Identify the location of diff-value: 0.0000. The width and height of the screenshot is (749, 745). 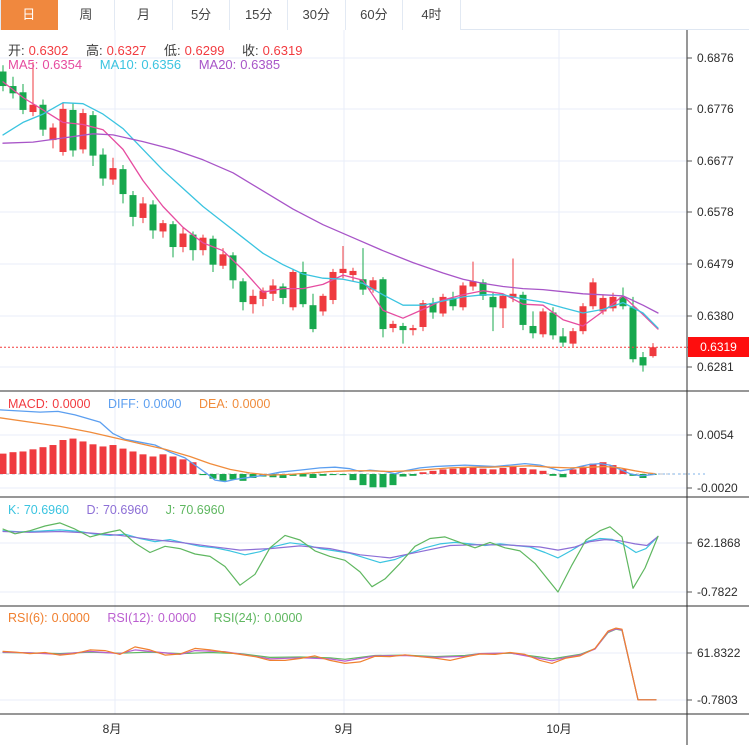
(162, 404).